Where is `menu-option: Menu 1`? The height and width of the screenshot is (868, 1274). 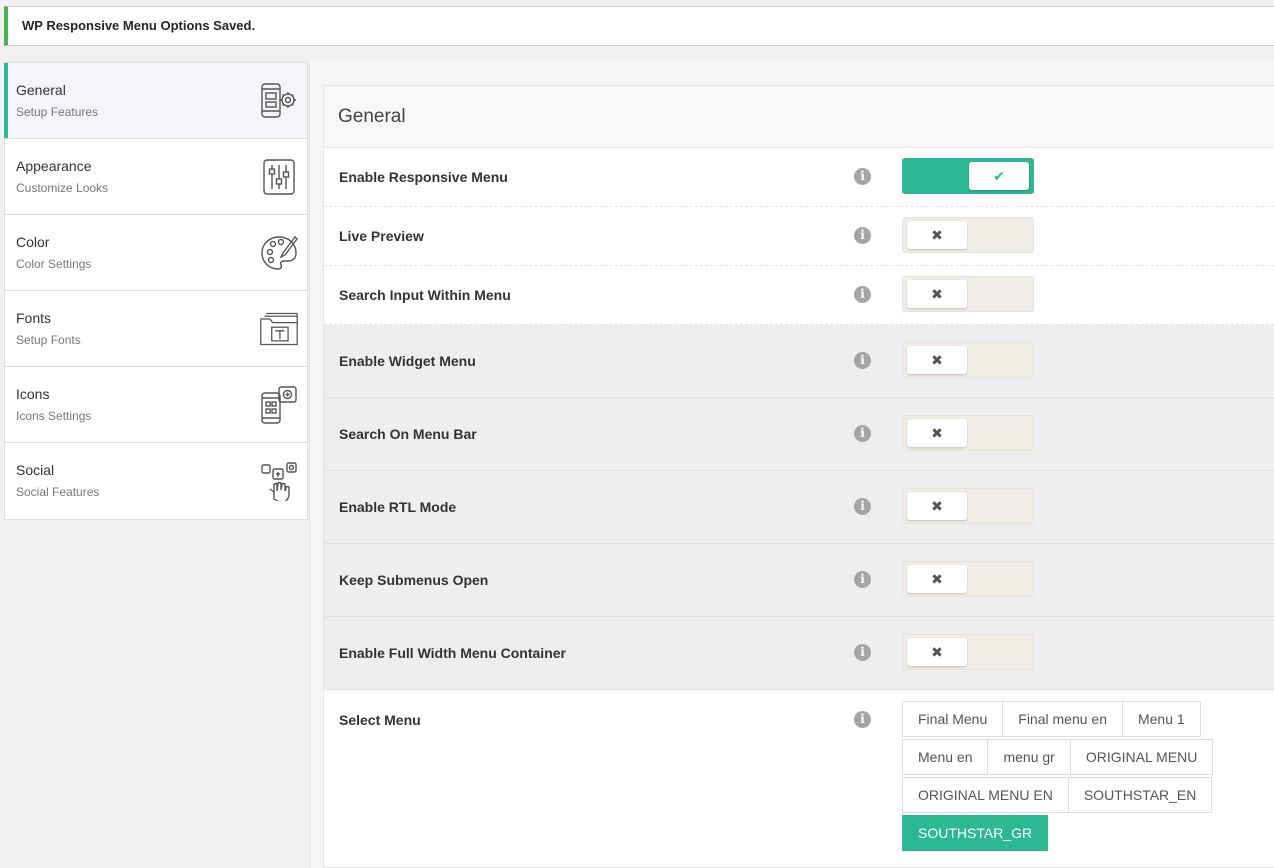 menu-option: Menu 1 is located at coordinates (1161, 719).